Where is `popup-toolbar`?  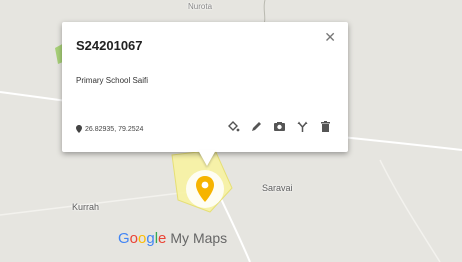
popup-toolbar is located at coordinates (279, 126).